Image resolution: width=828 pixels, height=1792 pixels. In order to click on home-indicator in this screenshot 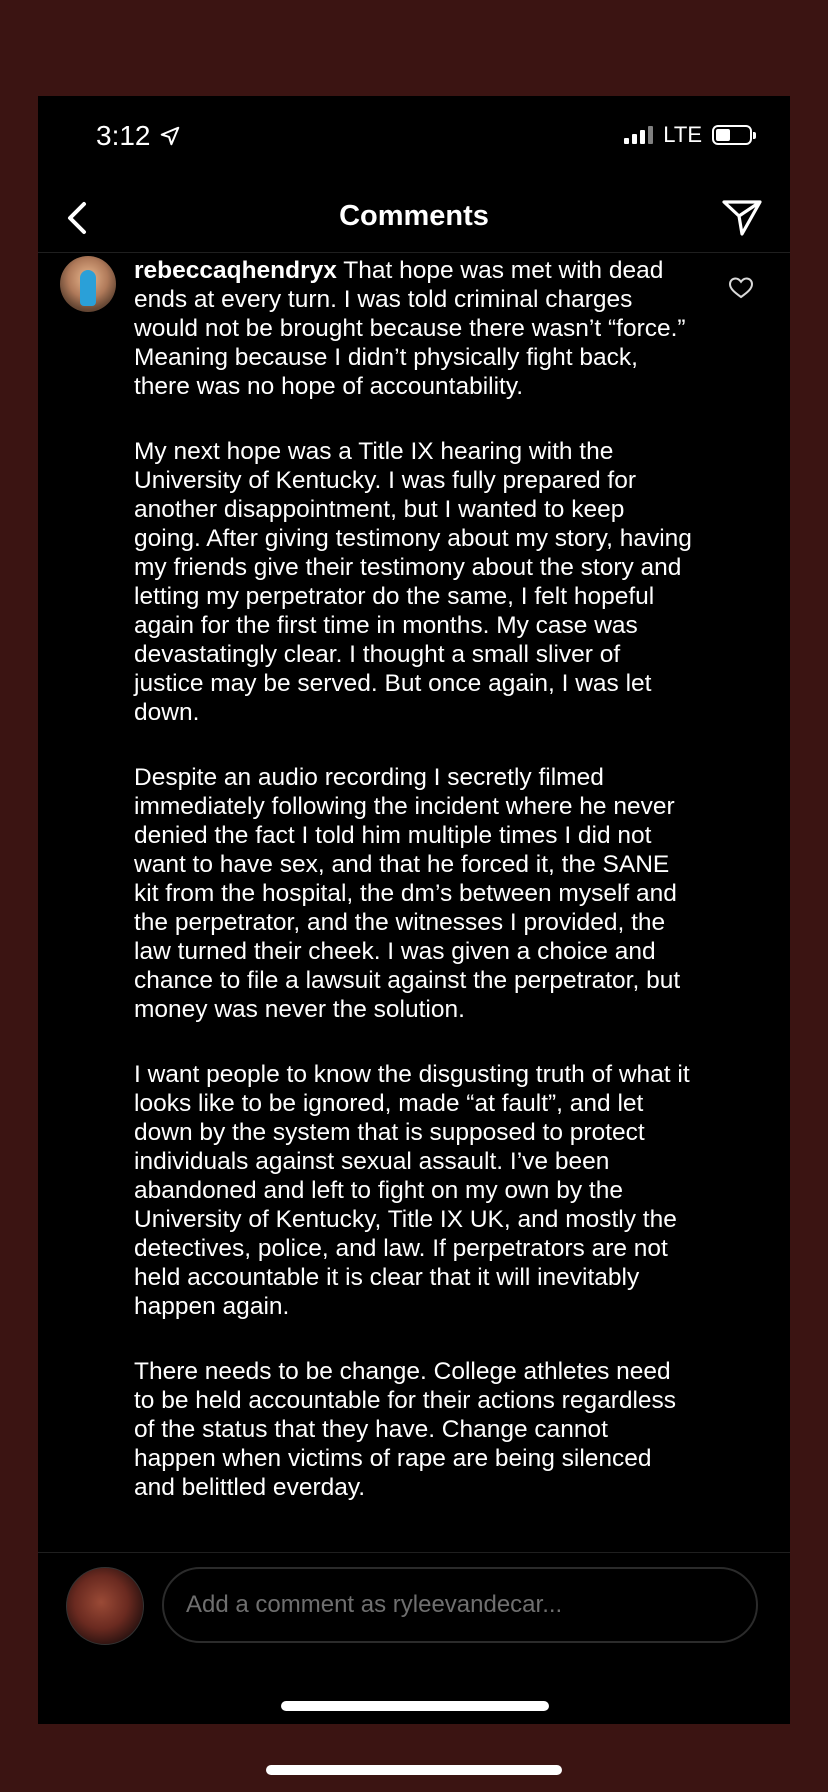, I will do `click(415, 1706)`.